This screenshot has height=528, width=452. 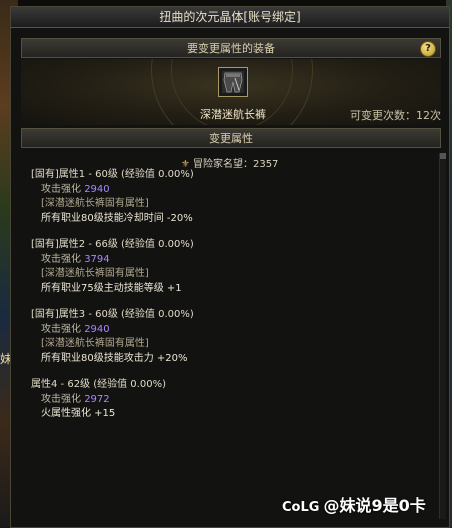 What do you see at coordinates (235, 164) in the screenshot?
I see `reputation-label: 冒险家名望：2357` at bounding box center [235, 164].